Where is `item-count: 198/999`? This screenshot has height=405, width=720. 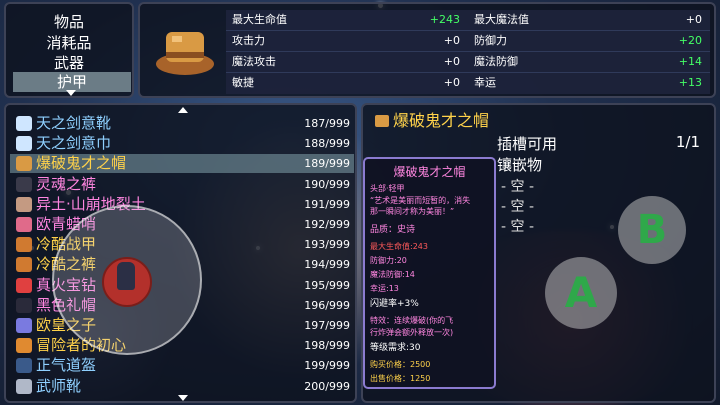
item-count: 198/999 is located at coordinates (327, 346).